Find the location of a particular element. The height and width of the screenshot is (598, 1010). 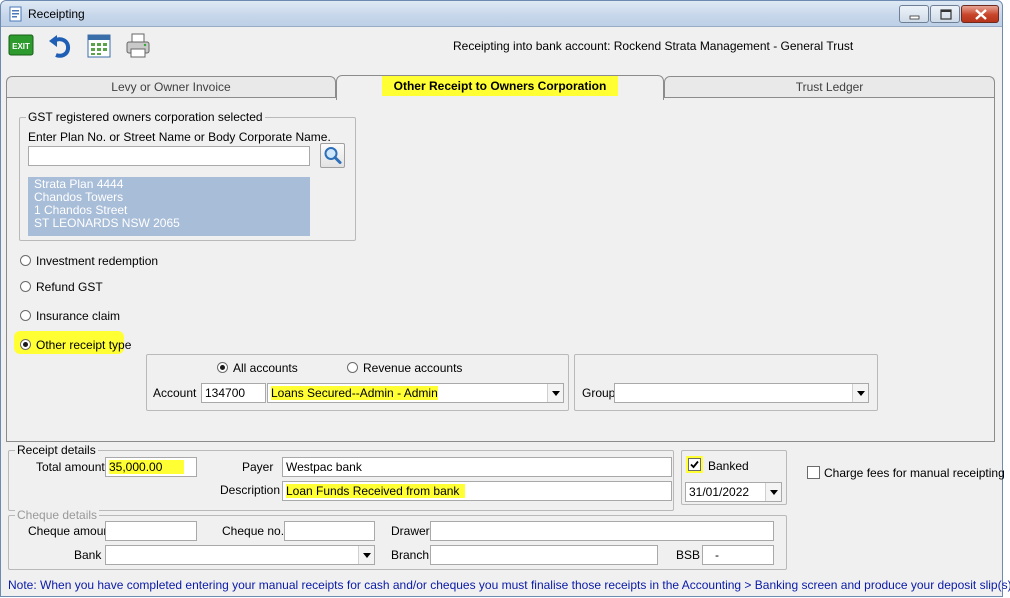

refund-gst-label: Refund GST is located at coordinates (69, 287).